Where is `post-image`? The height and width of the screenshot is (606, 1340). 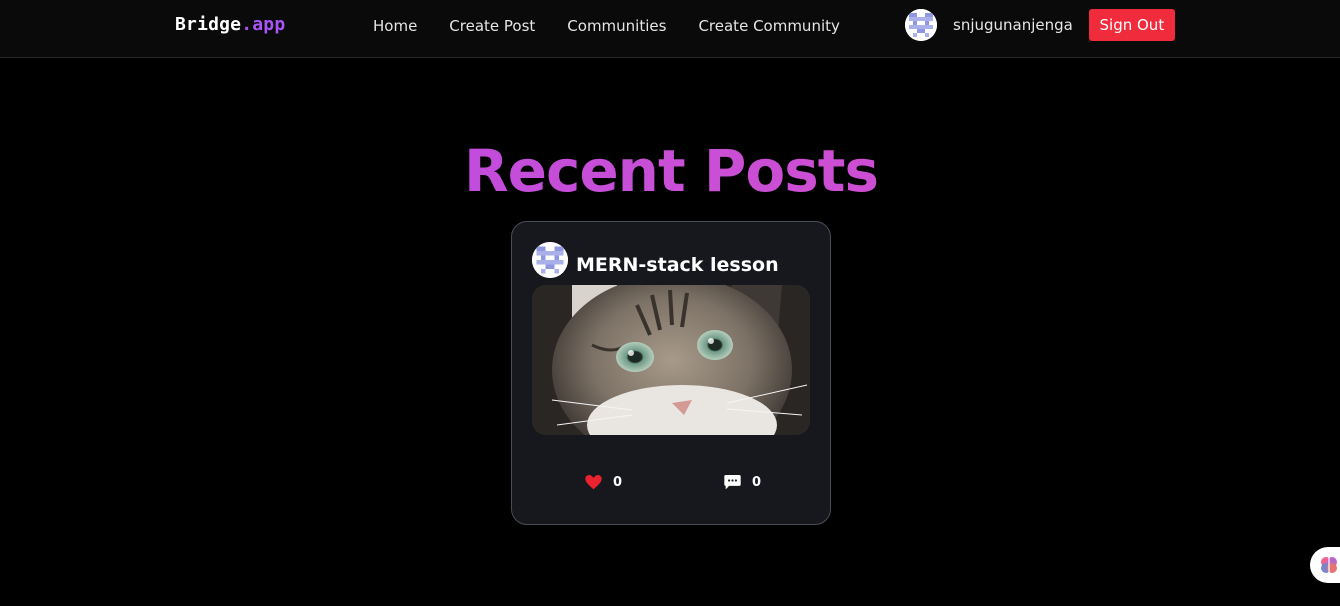
post-image is located at coordinates (671, 360).